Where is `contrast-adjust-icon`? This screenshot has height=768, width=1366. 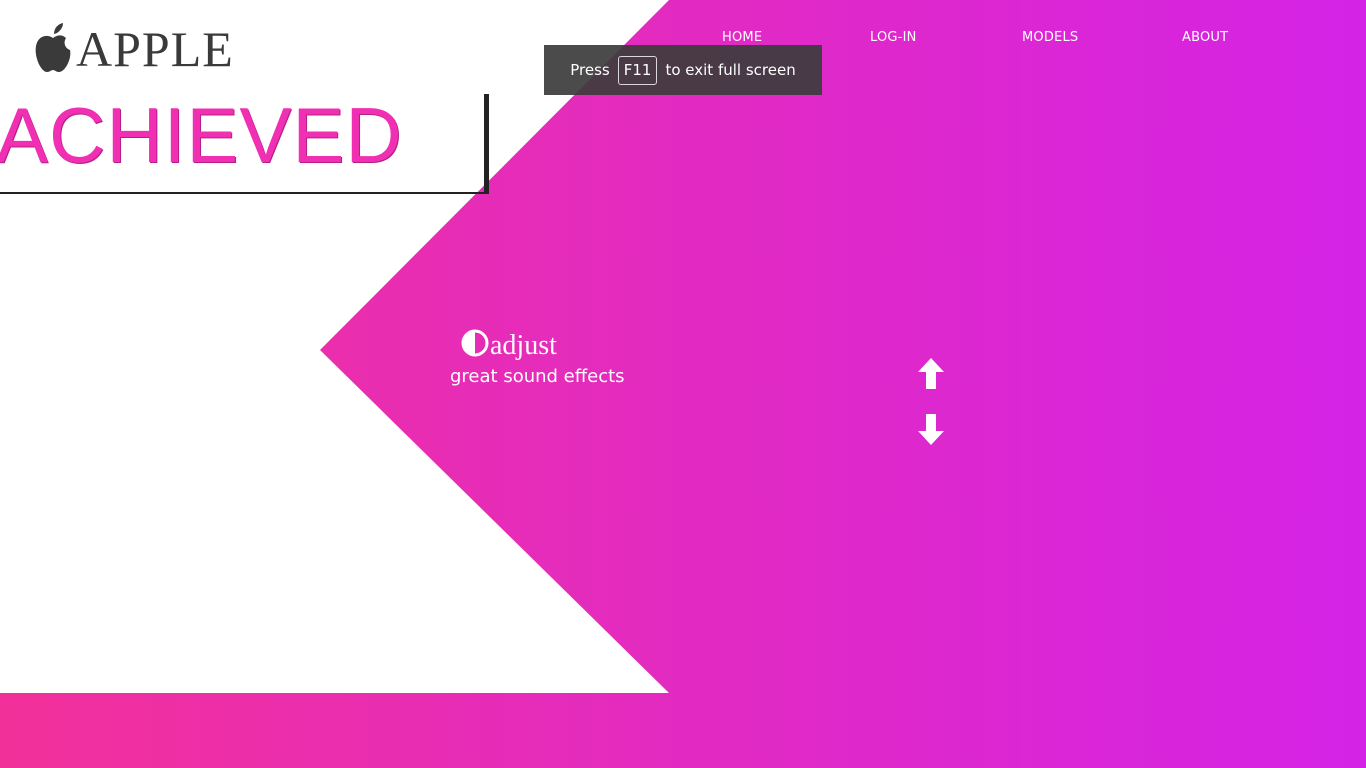 contrast-adjust-icon is located at coordinates (475, 343).